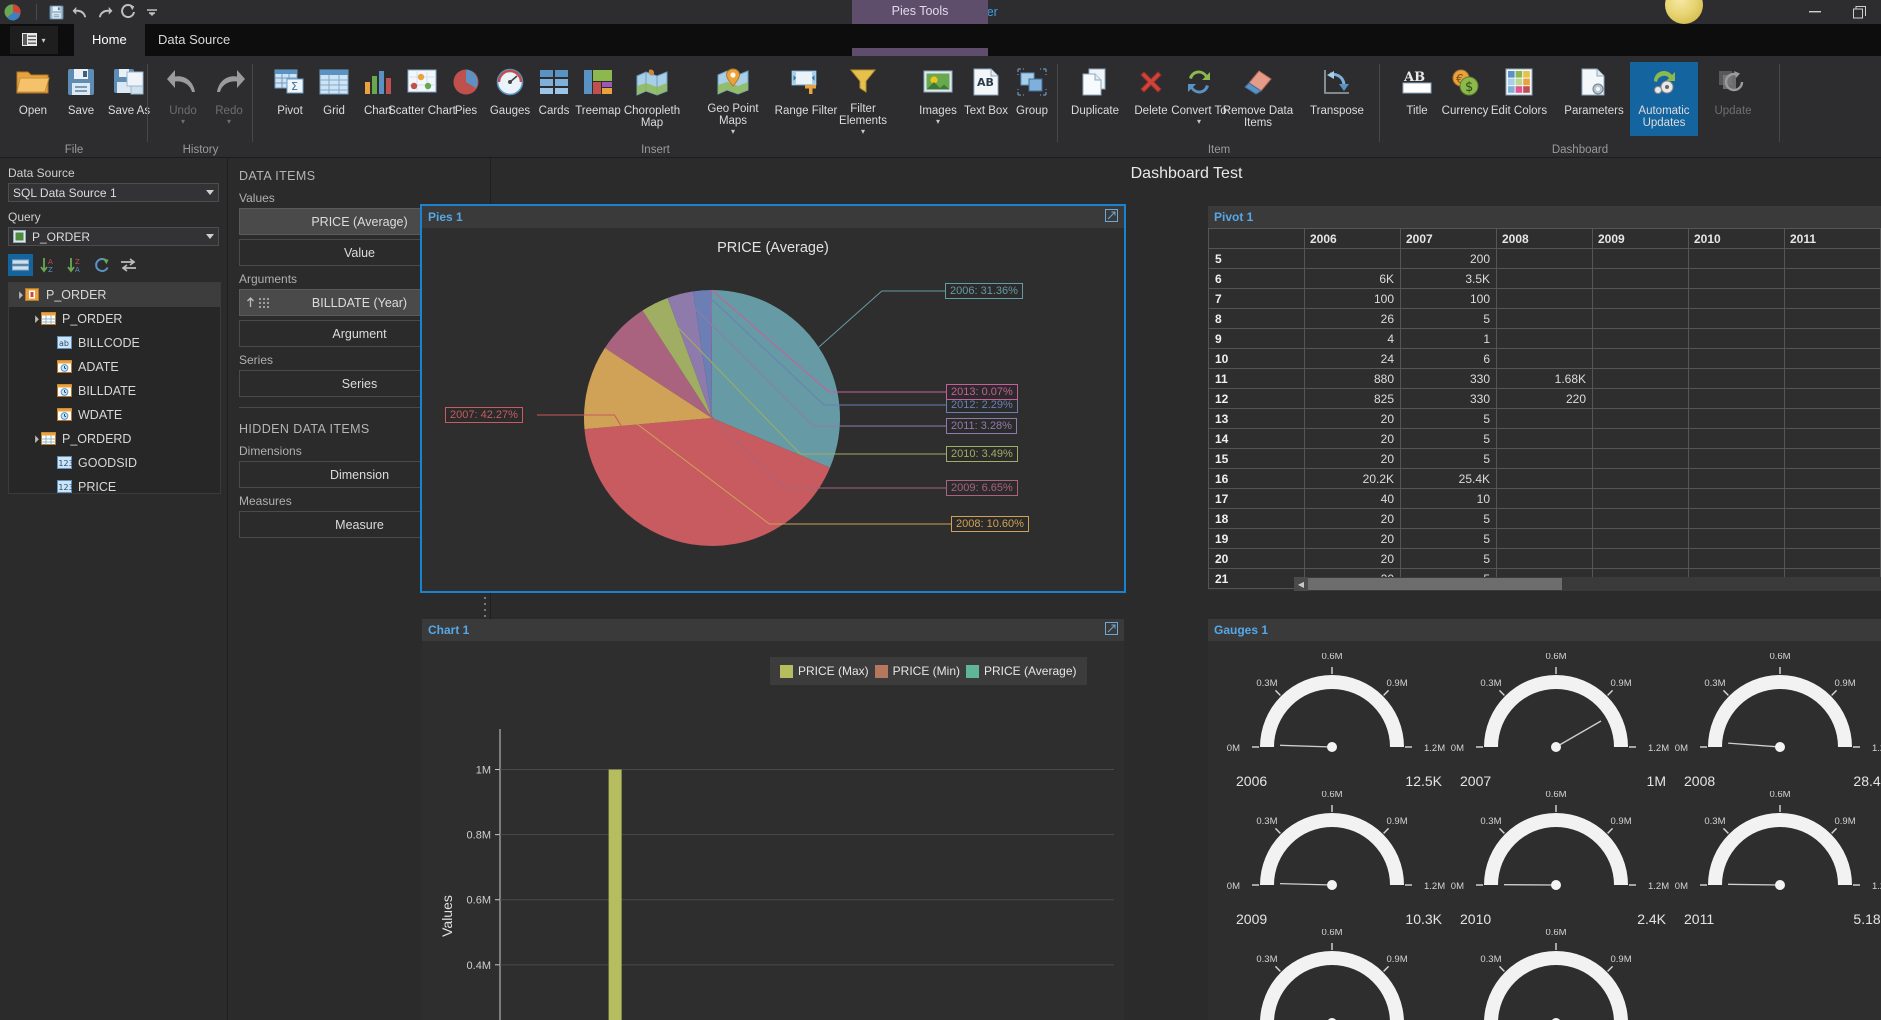 The image size is (1881, 1020). I want to click on gauge: 0M0.3M0.6M0.9M1.2M2013, so click(1562, 973).